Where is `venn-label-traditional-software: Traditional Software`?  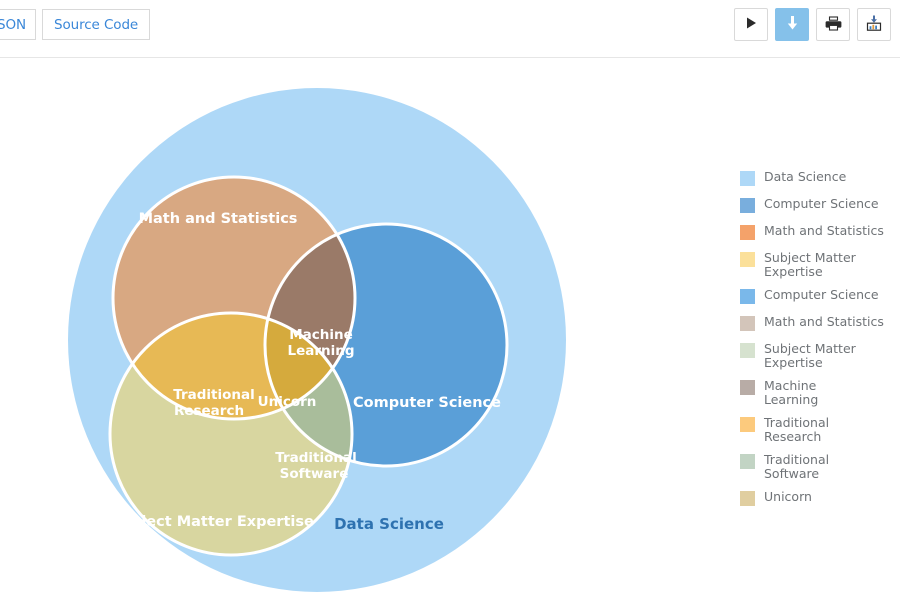 venn-label-traditional-software: Traditional Software is located at coordinates (316, 466).